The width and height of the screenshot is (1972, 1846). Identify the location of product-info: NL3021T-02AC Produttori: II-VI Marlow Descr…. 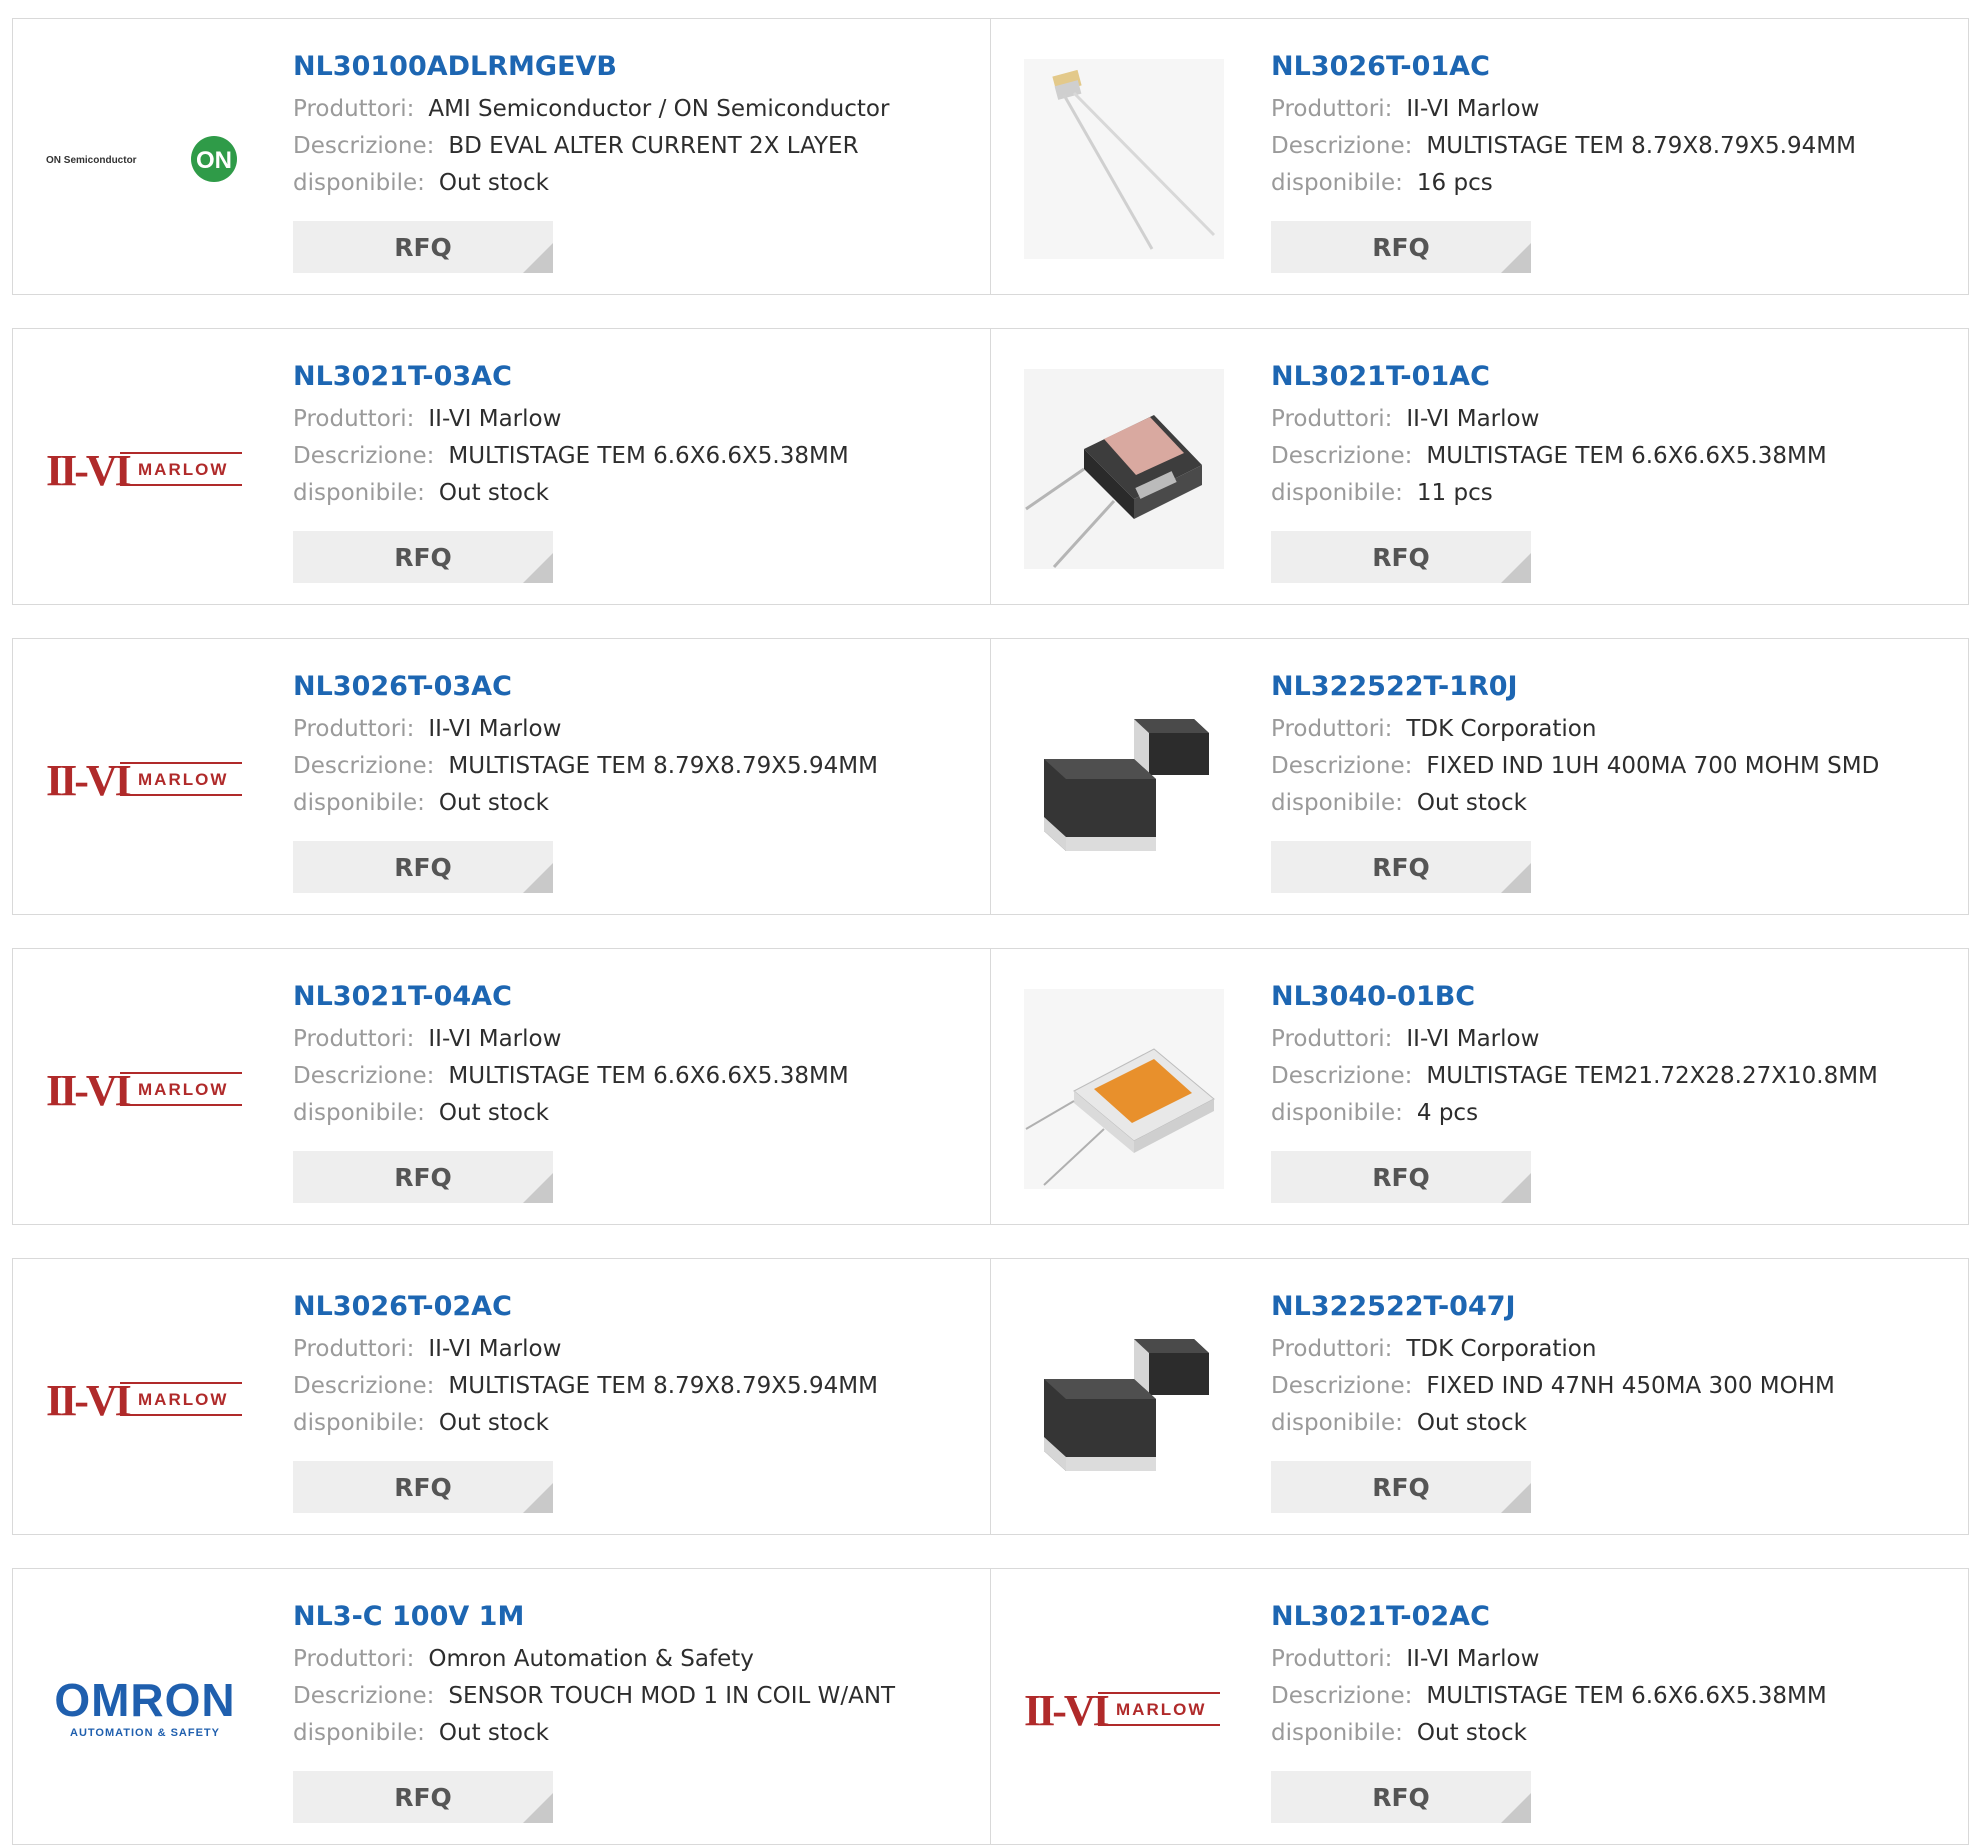
(1609, 1675).